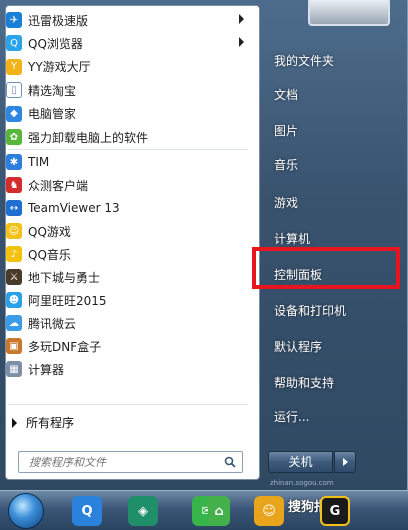 The width and height of the screenshot is (408, 530). Describe the element at coordinates (128, 323) in the screenshot. I see `program-item: ☁ 腾讯微云` at that location.